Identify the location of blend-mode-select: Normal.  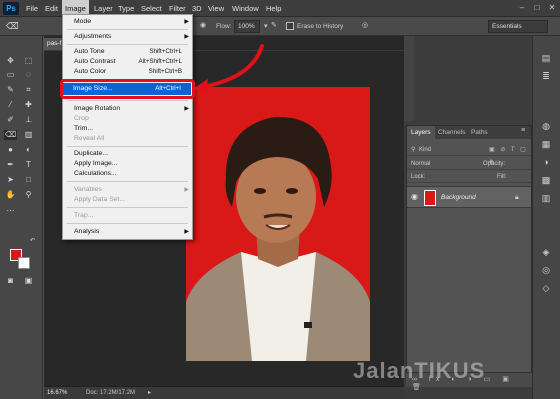
(420, 164).